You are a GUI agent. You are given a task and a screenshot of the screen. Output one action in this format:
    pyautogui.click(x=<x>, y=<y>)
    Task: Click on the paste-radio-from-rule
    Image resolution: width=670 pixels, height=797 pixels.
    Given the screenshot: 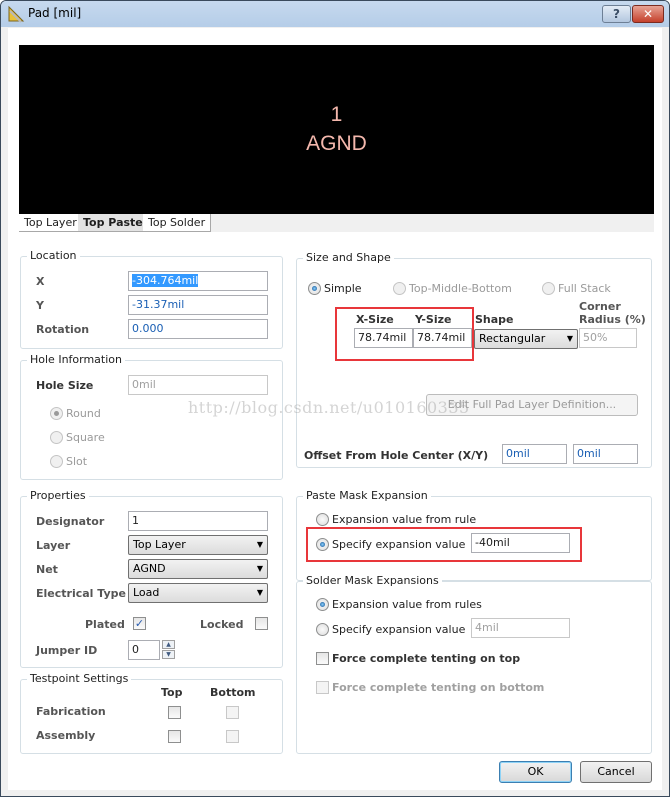 What is the action you would take?
    pyautogui.click(x=322, y=519)
    